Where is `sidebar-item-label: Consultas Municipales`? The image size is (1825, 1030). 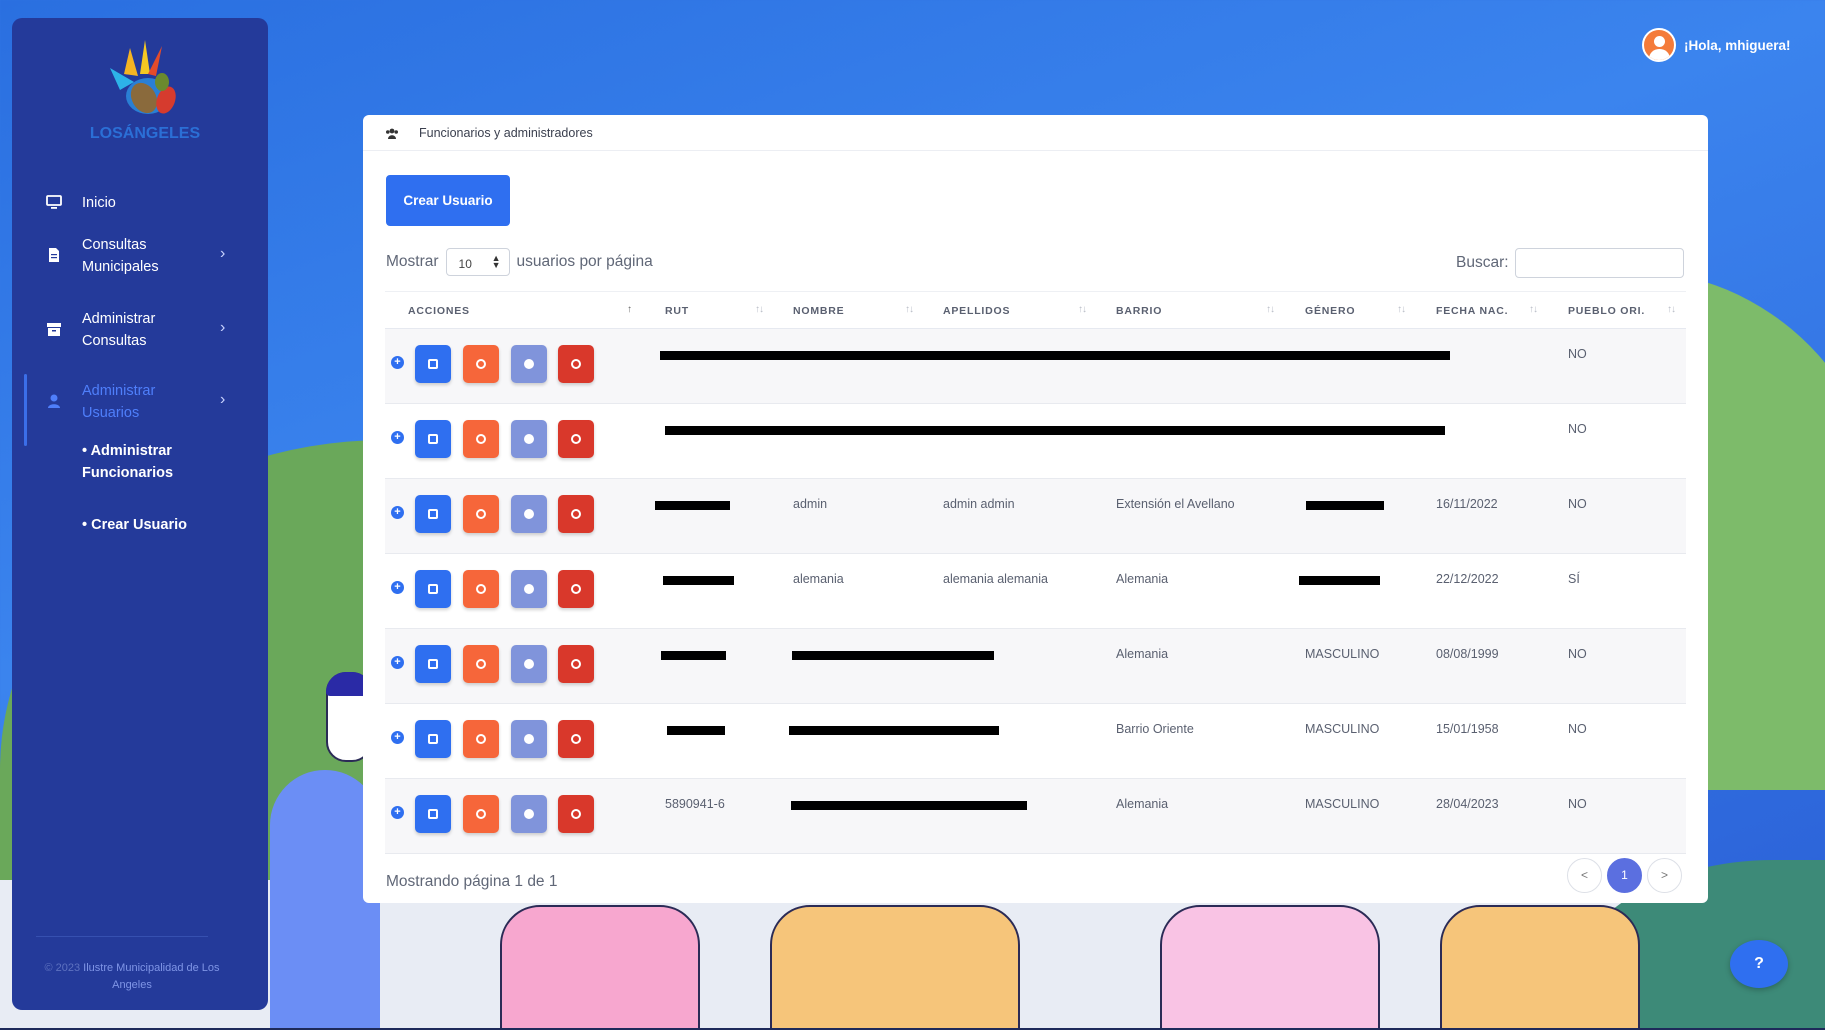 sidebar-item-label: Consultas Municipales is located at coordinates (120, 256).